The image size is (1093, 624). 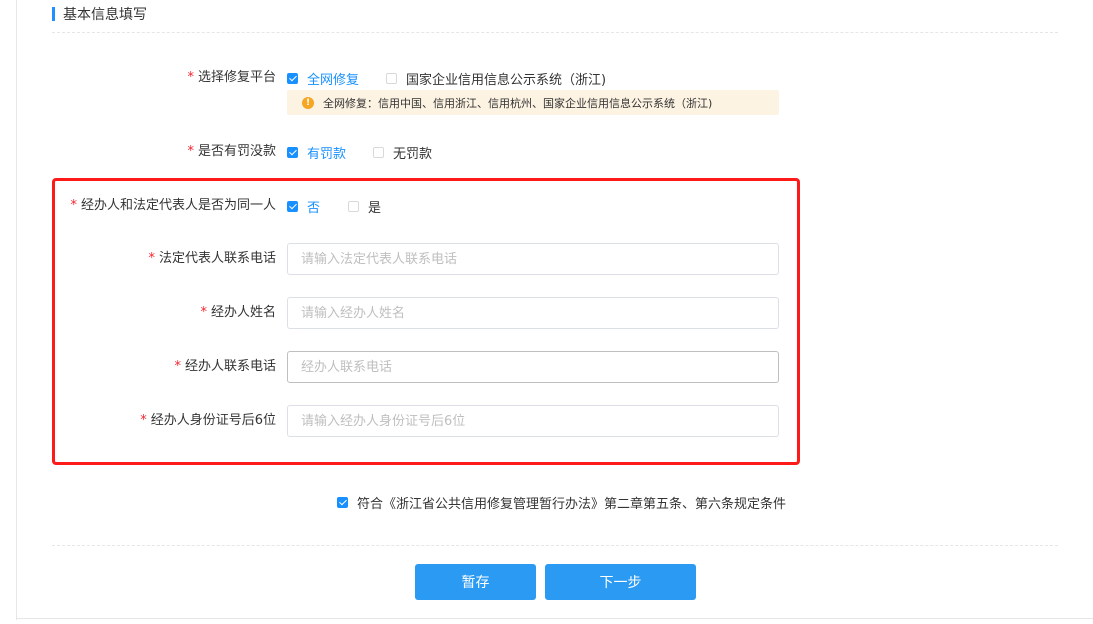 What do you see at coordinates (533, 259) in the screenshot?
I see `legal-rep-phone-input` at bounding box center [533, 259].